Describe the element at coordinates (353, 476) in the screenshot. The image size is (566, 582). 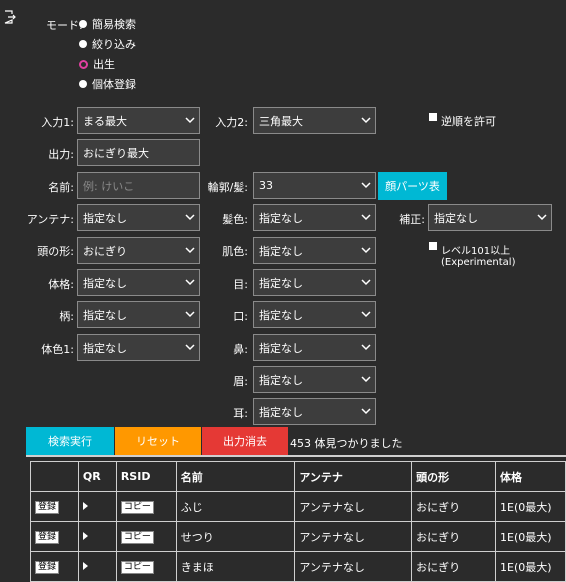
I see `column-header-antenna: アンテナ` at that location.